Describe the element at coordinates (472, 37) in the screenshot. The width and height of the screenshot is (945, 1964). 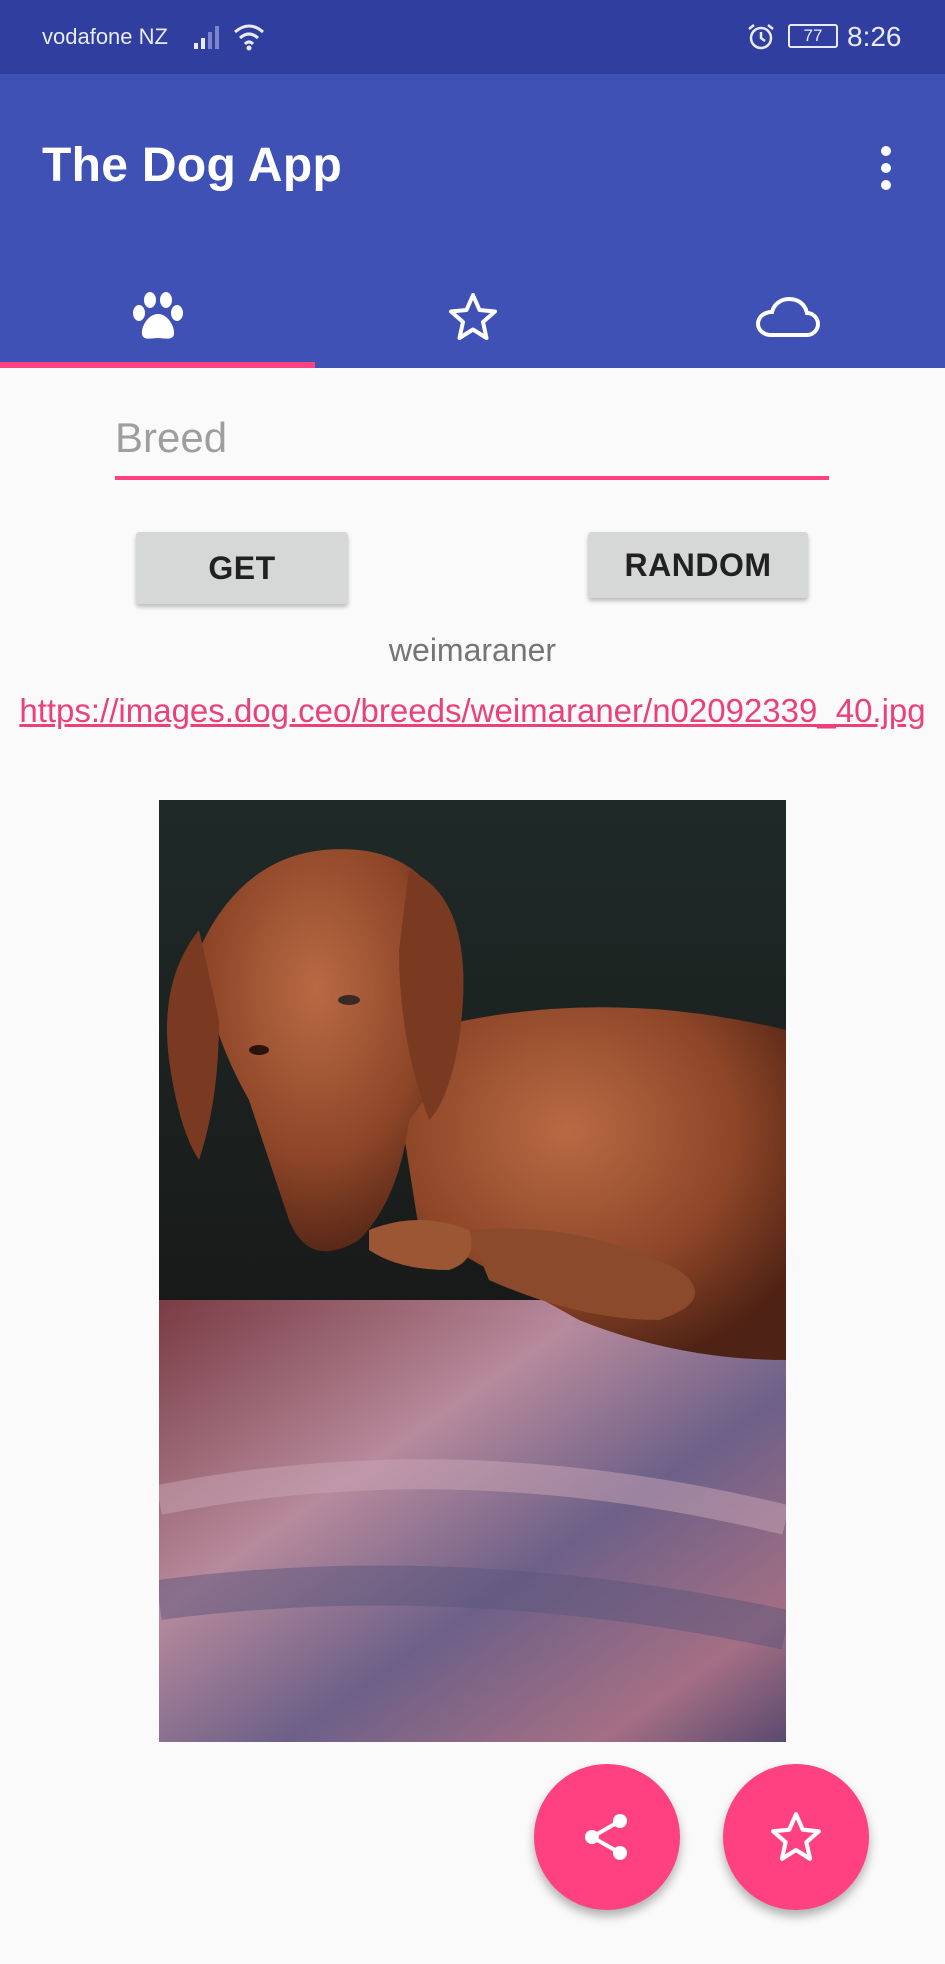
I see `status-bar: vodafone NZ 77 8:26` at that location.